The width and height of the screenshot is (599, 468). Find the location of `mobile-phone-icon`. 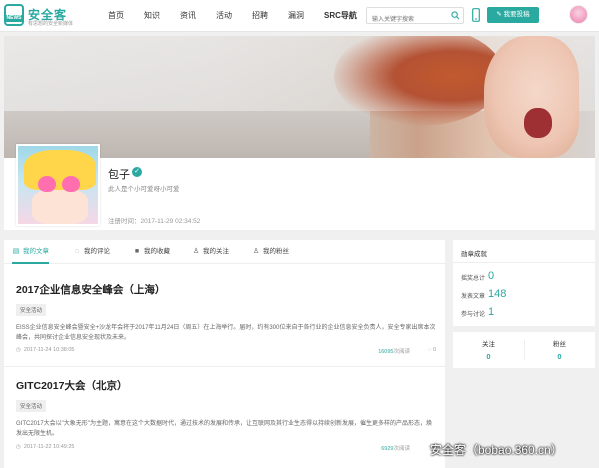

mobile-phone-icon is located at coordinates (476, 15).